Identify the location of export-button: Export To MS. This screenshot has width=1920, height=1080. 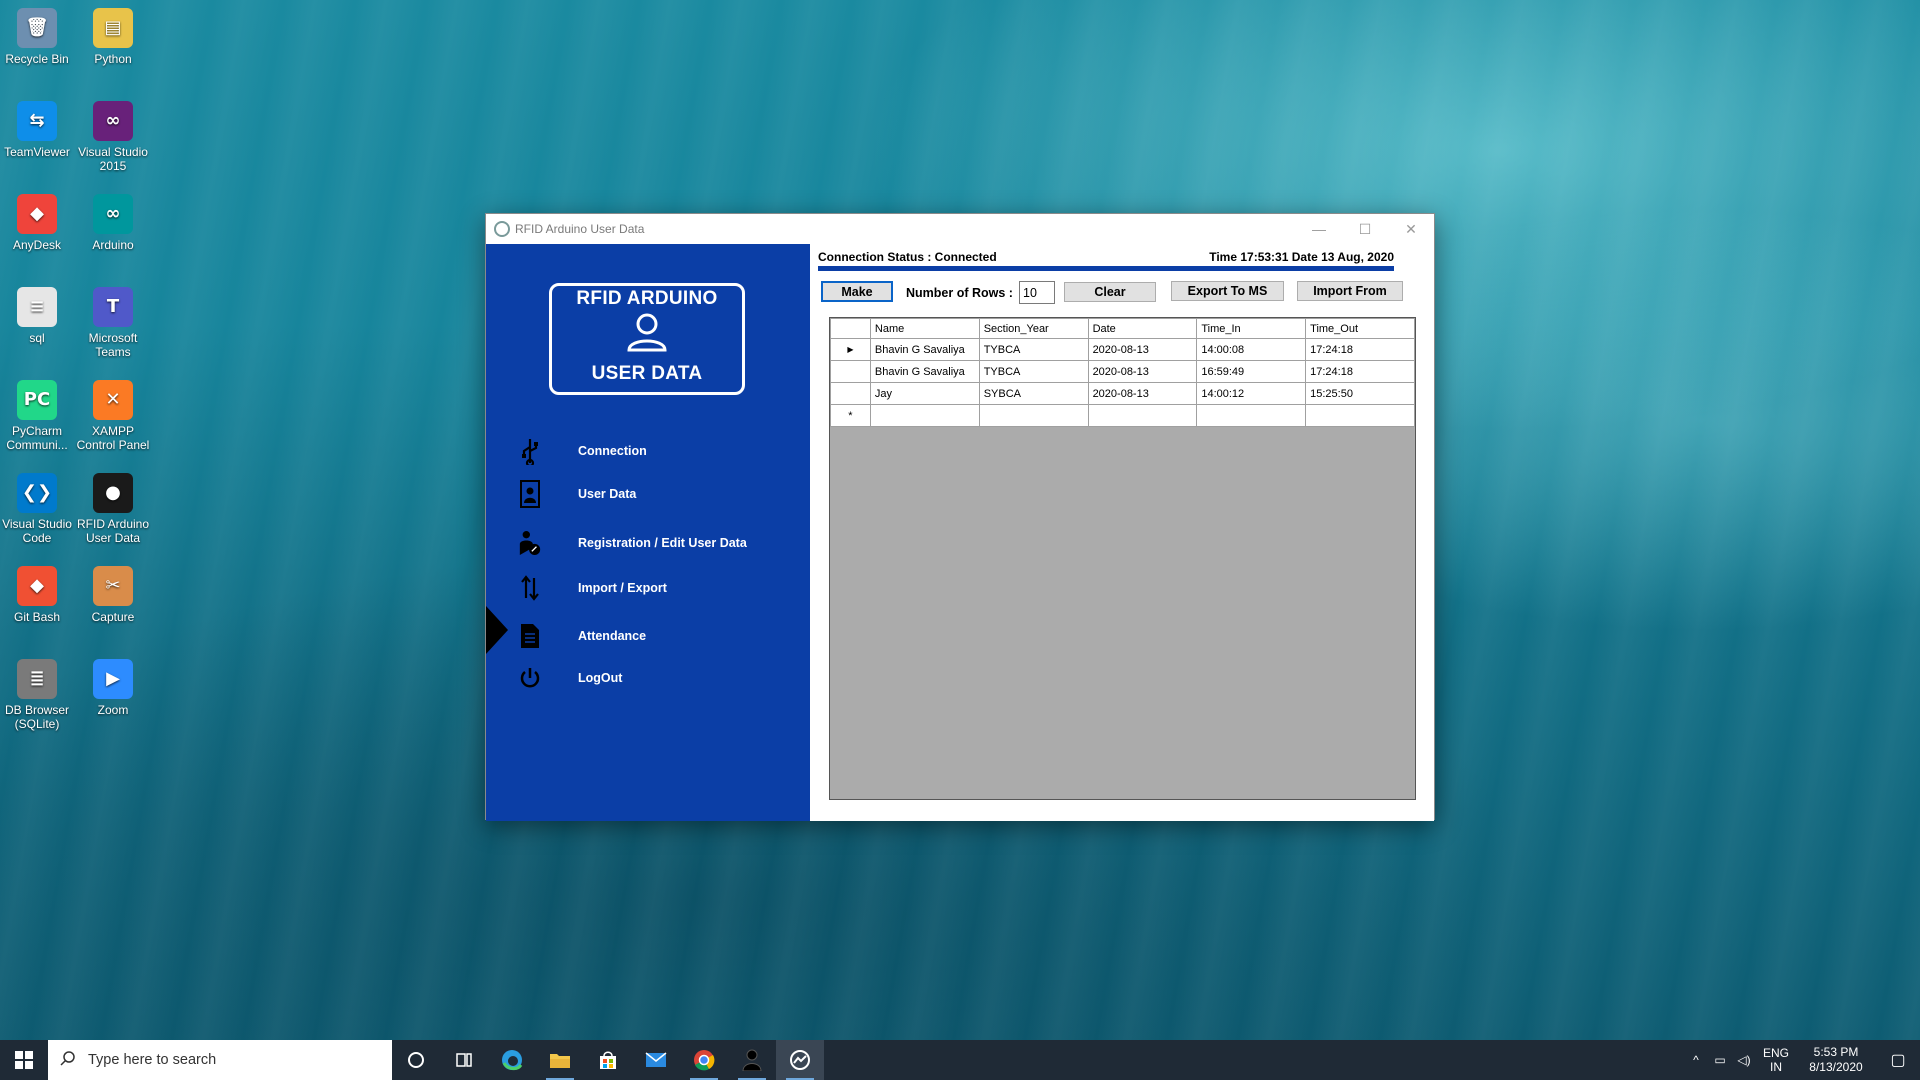
(1227, 291).